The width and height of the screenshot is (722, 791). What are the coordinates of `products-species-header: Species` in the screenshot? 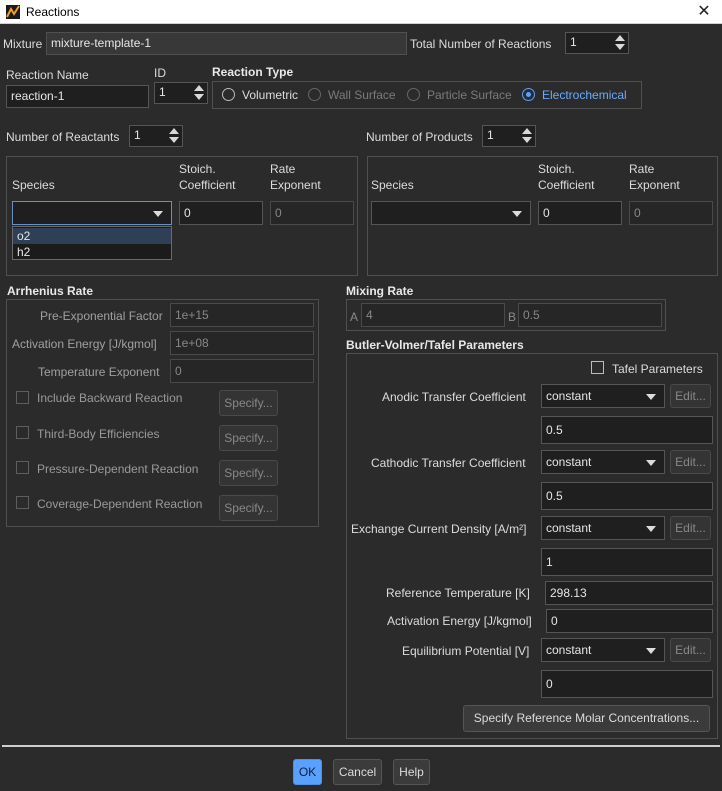 It's located at (392, 185).